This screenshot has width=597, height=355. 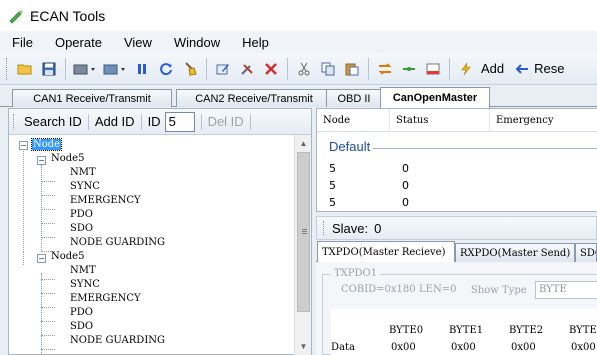 I want to click on lightning-icon, so click(x=466, y=69).